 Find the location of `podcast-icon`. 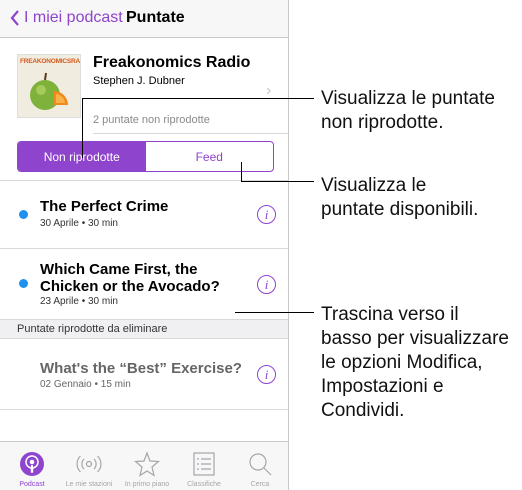

podcast-icon is located at coordinates (32, 464).